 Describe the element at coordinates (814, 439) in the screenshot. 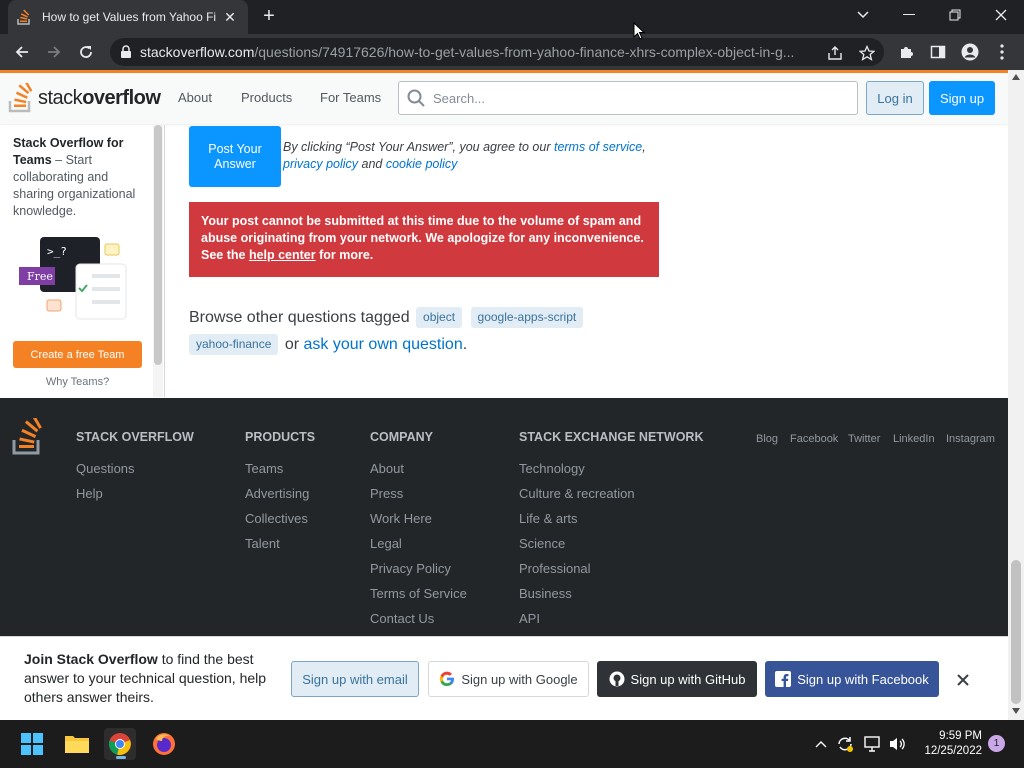

I see `social-facebook-link: Facebook` at that location.